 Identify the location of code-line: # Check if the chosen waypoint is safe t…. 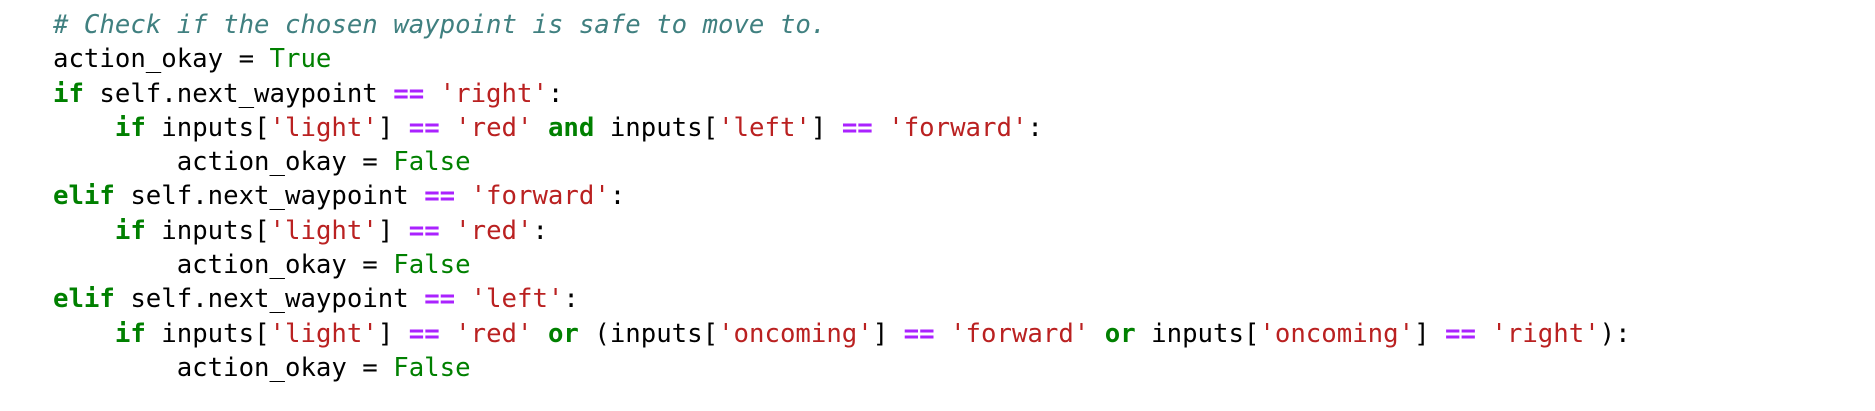
(964, 25).